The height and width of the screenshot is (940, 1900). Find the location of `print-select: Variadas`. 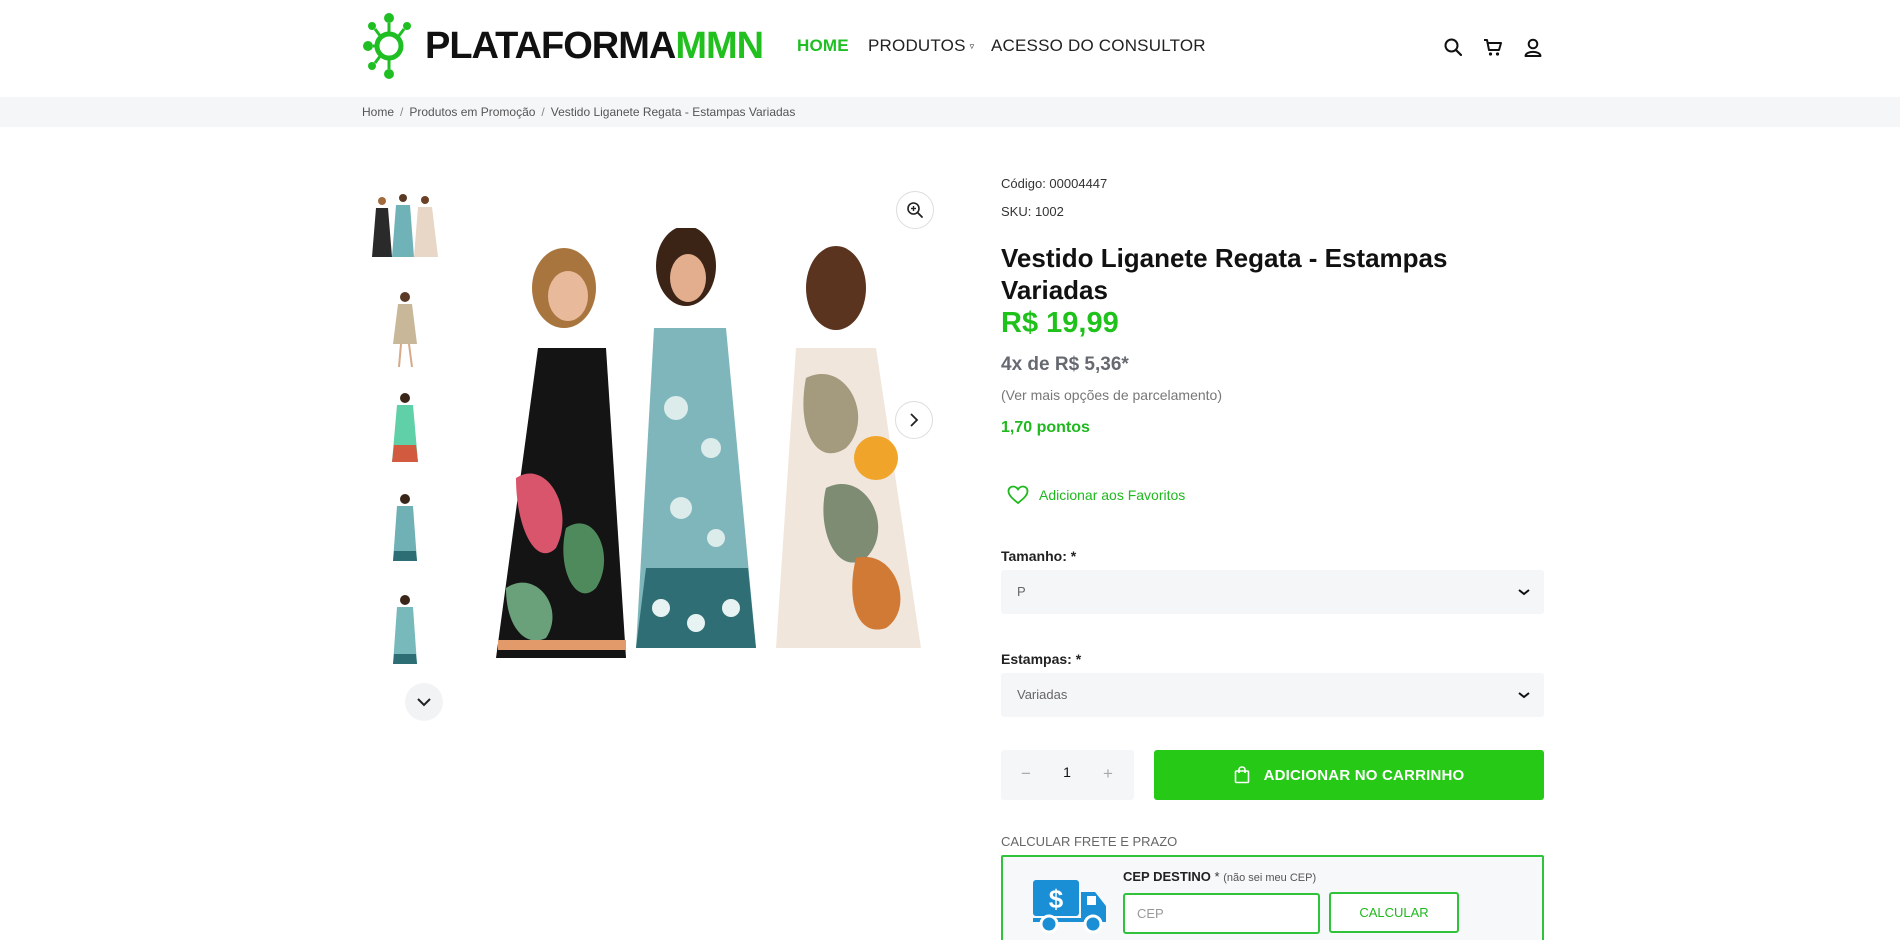

print-select: Variadas is located at coordinates (1272, 695).